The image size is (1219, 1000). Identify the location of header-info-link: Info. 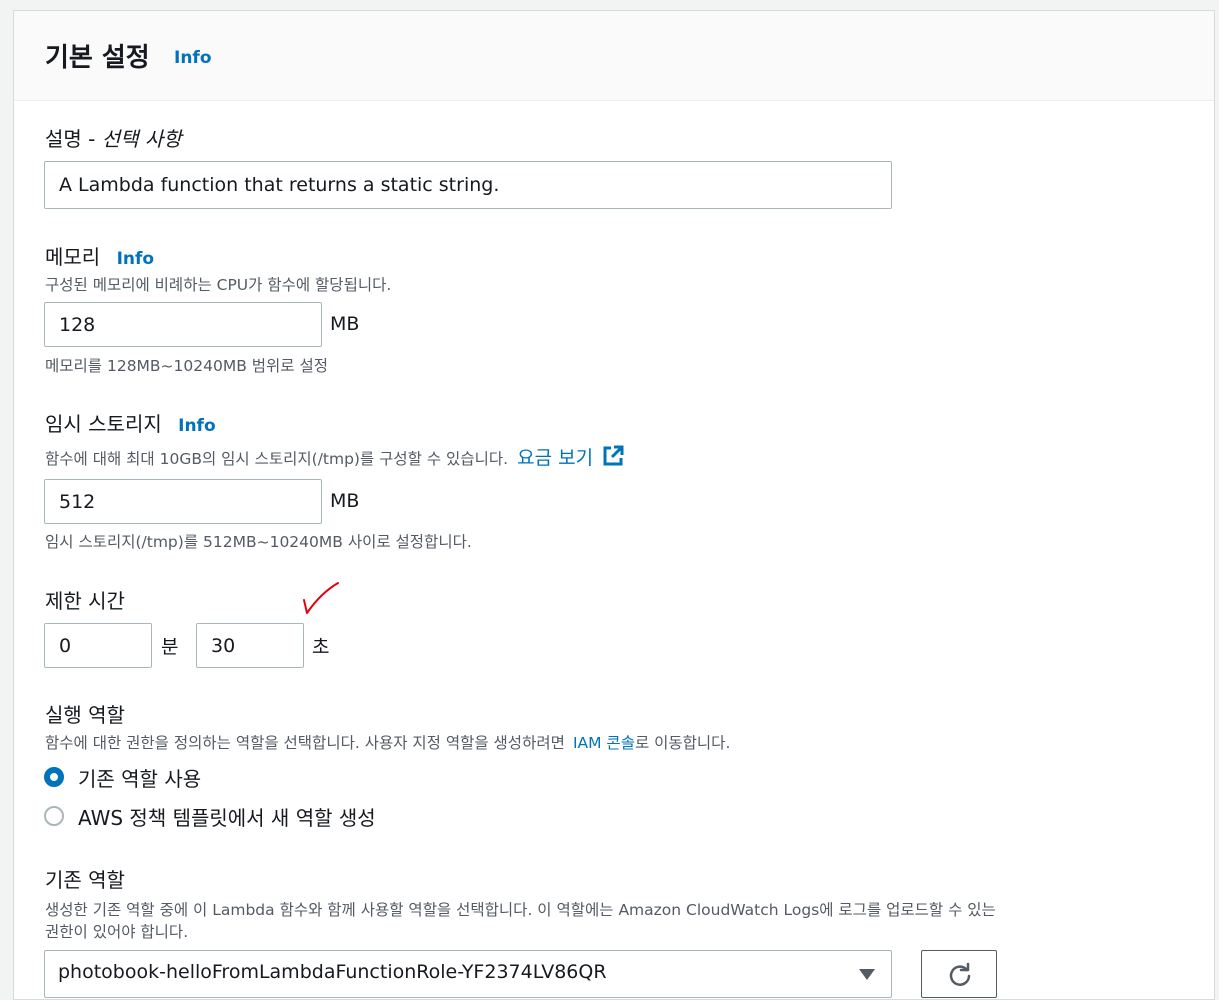
(193, 58).